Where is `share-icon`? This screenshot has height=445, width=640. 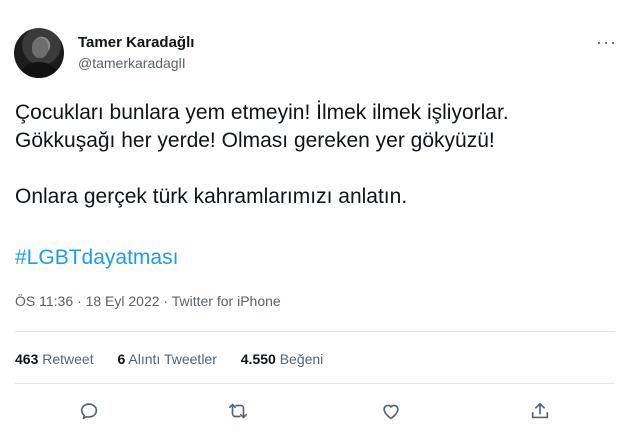 share-icon is located at coordinates (540, 410).